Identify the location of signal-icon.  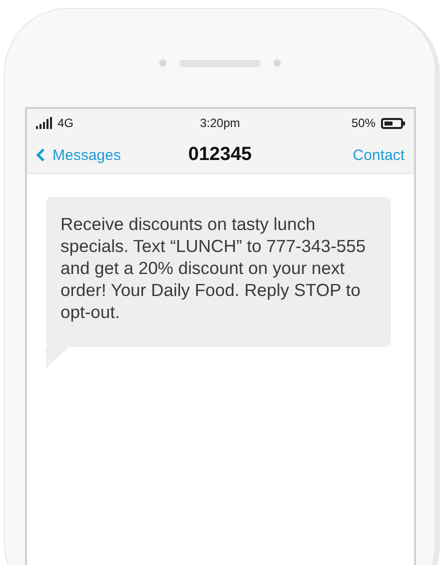
(44, 123).